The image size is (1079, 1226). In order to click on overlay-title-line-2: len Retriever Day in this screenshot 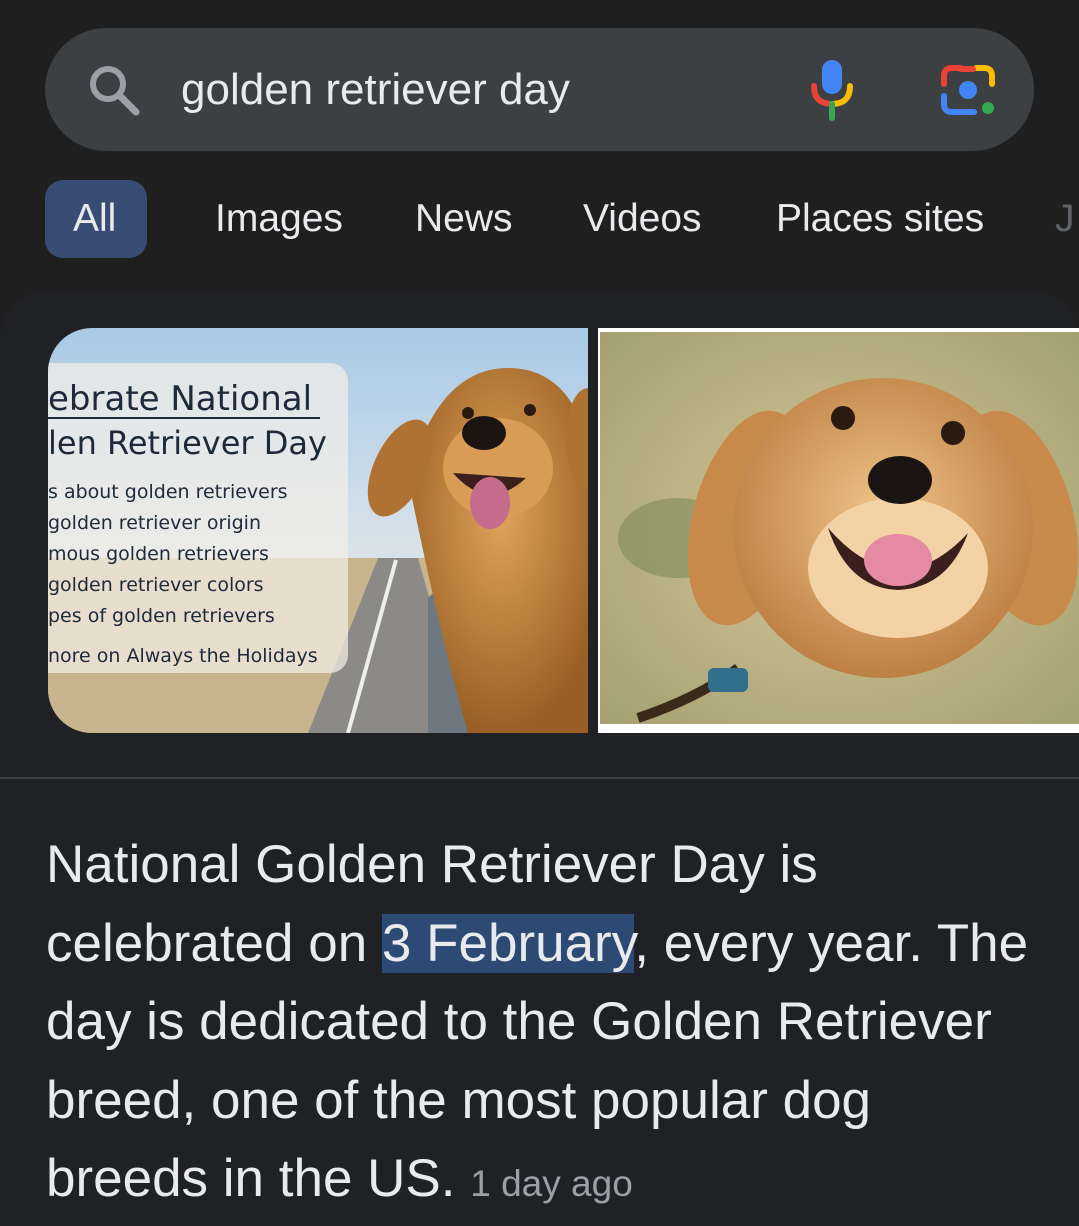, I will do `click(187, 443)`.